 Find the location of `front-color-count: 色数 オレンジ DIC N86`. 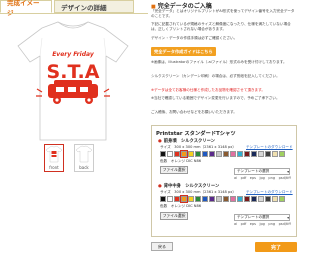

front-color-count: 色数 オレンジ DIC N86 is located at coordinates (181, 161).